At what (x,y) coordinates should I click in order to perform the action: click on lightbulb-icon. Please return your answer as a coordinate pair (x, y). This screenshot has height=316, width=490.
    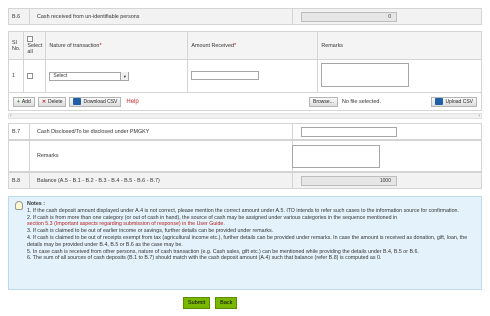
    Looking at the image, I should click on (19, 205).